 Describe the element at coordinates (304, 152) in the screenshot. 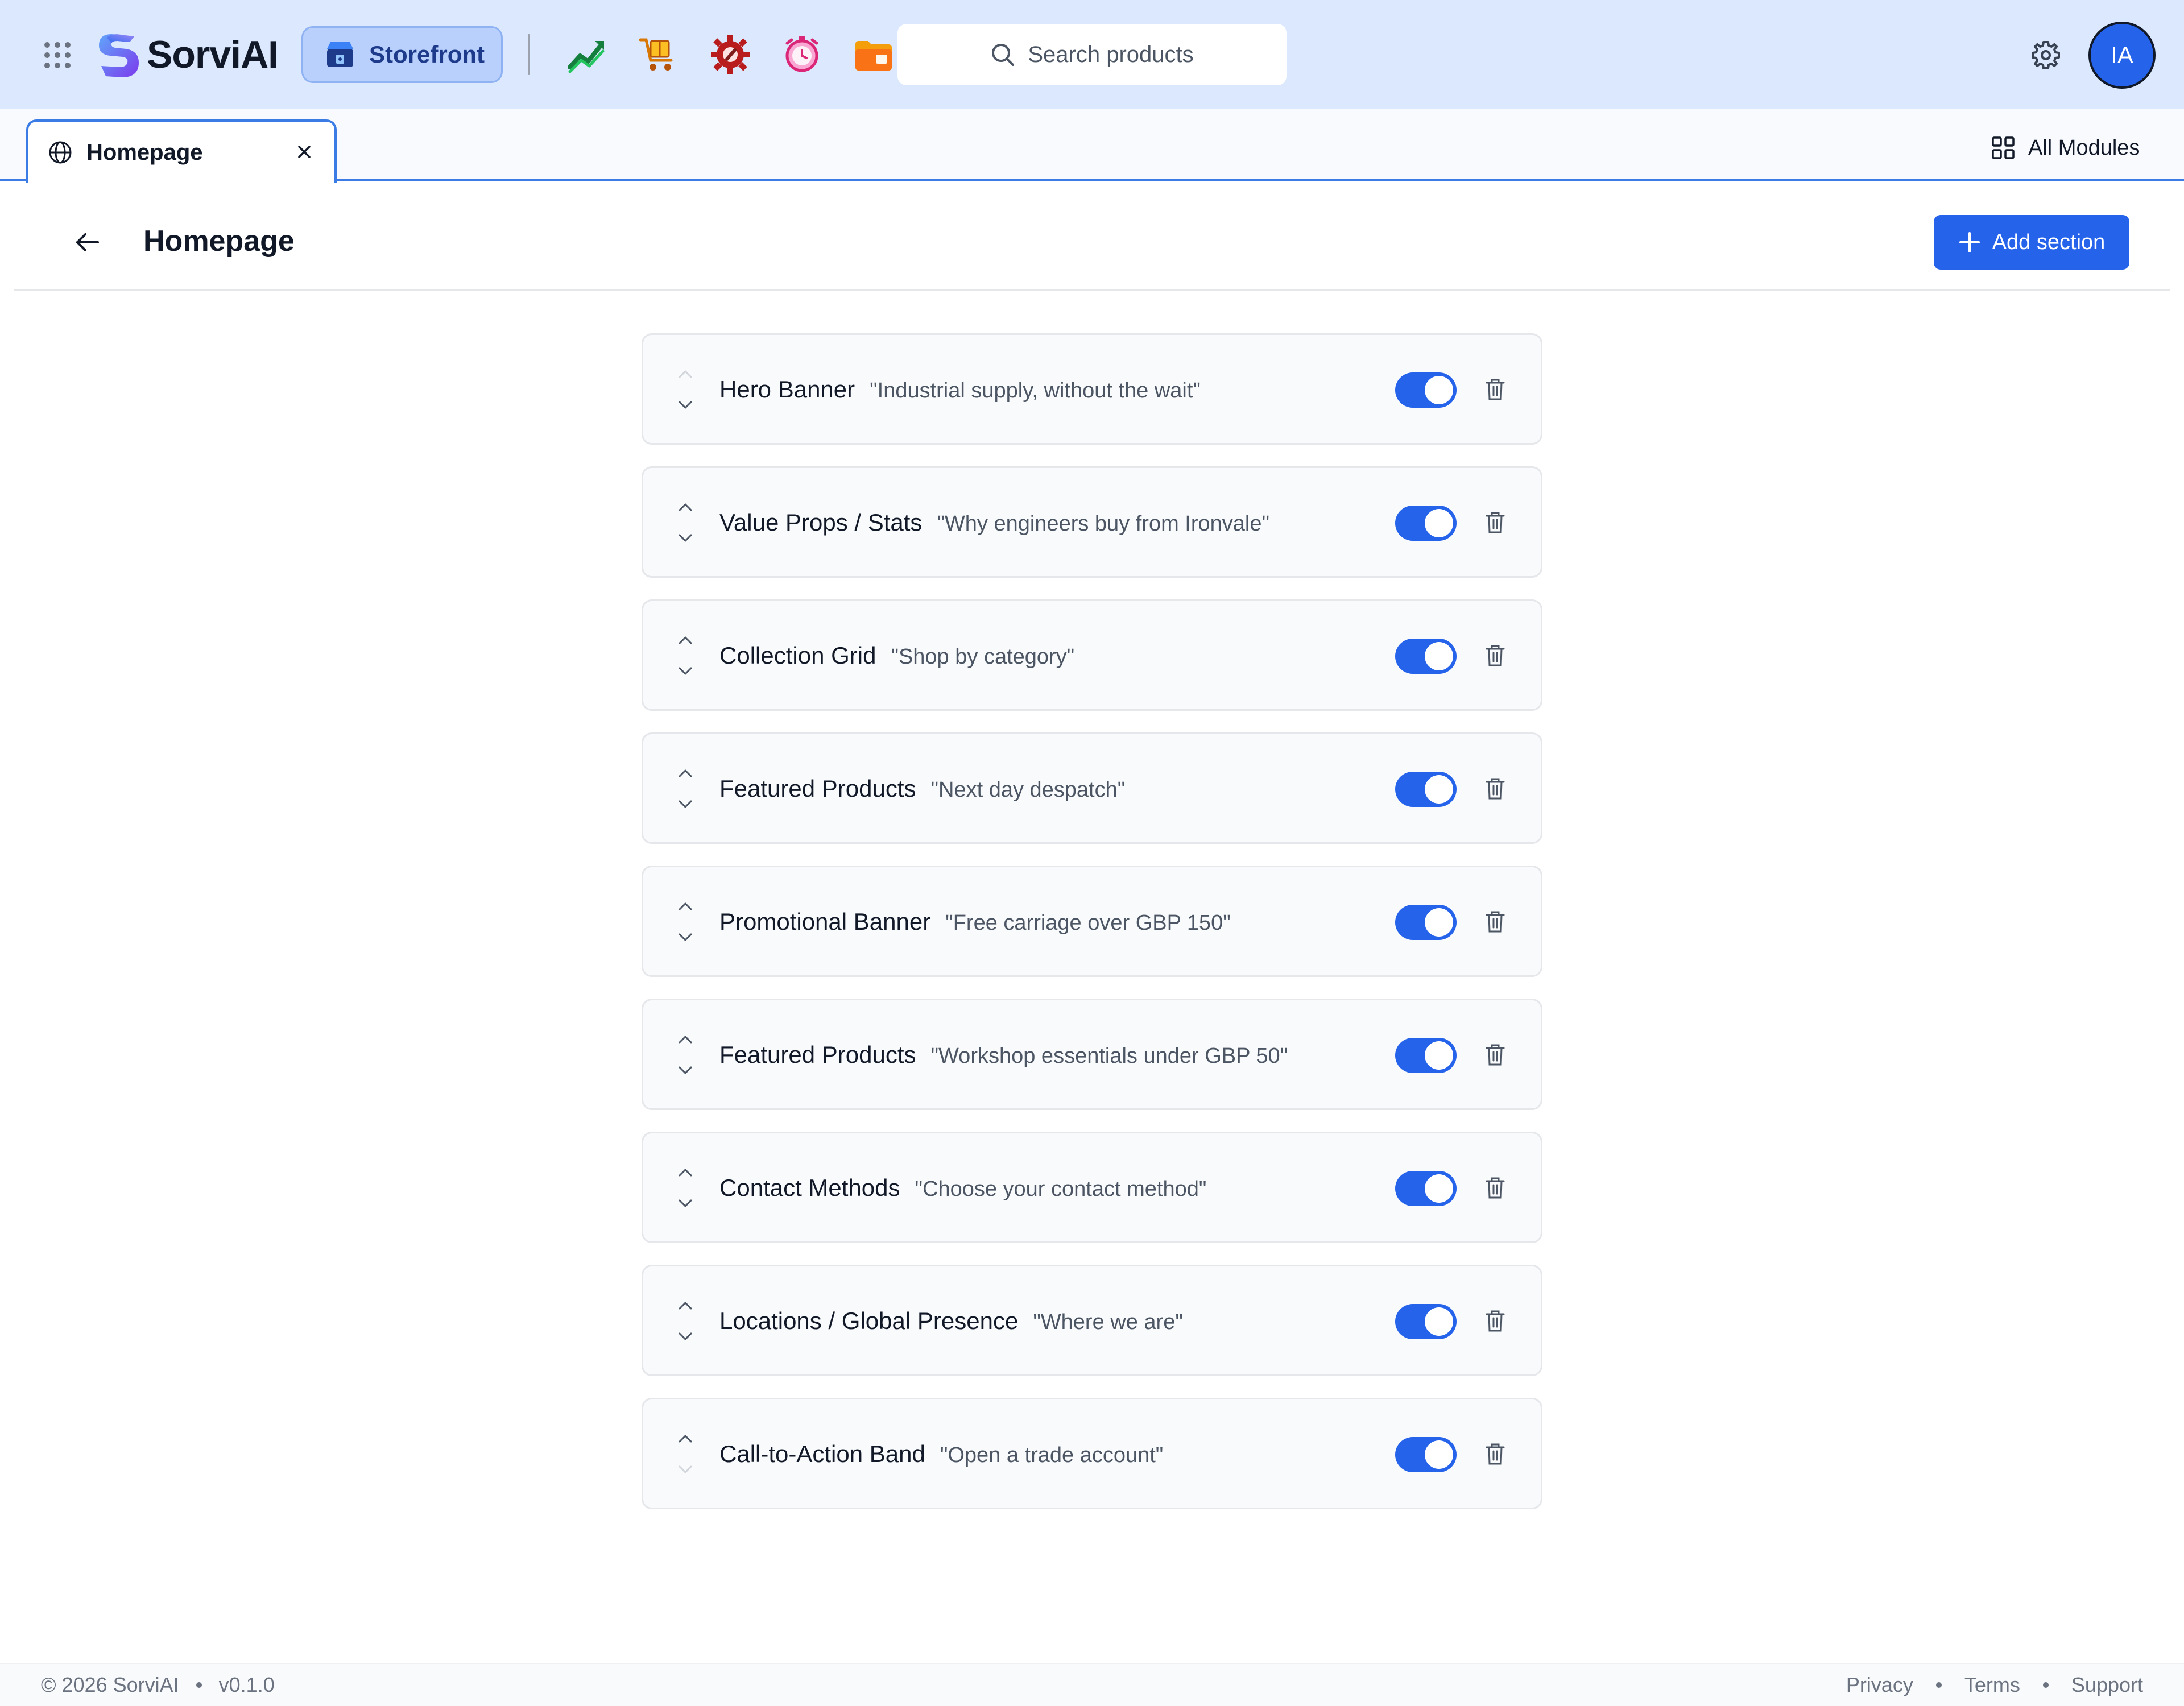

I see `close-icon` at that location.